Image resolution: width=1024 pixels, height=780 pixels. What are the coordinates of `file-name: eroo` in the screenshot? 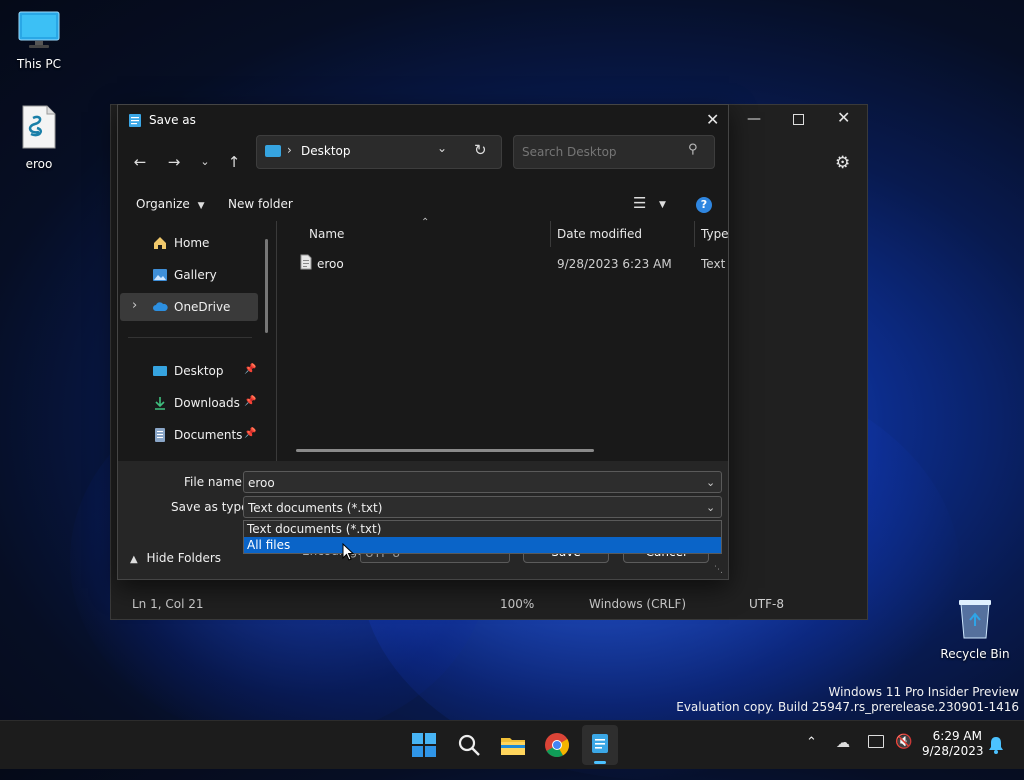 It's located at (330, 264).